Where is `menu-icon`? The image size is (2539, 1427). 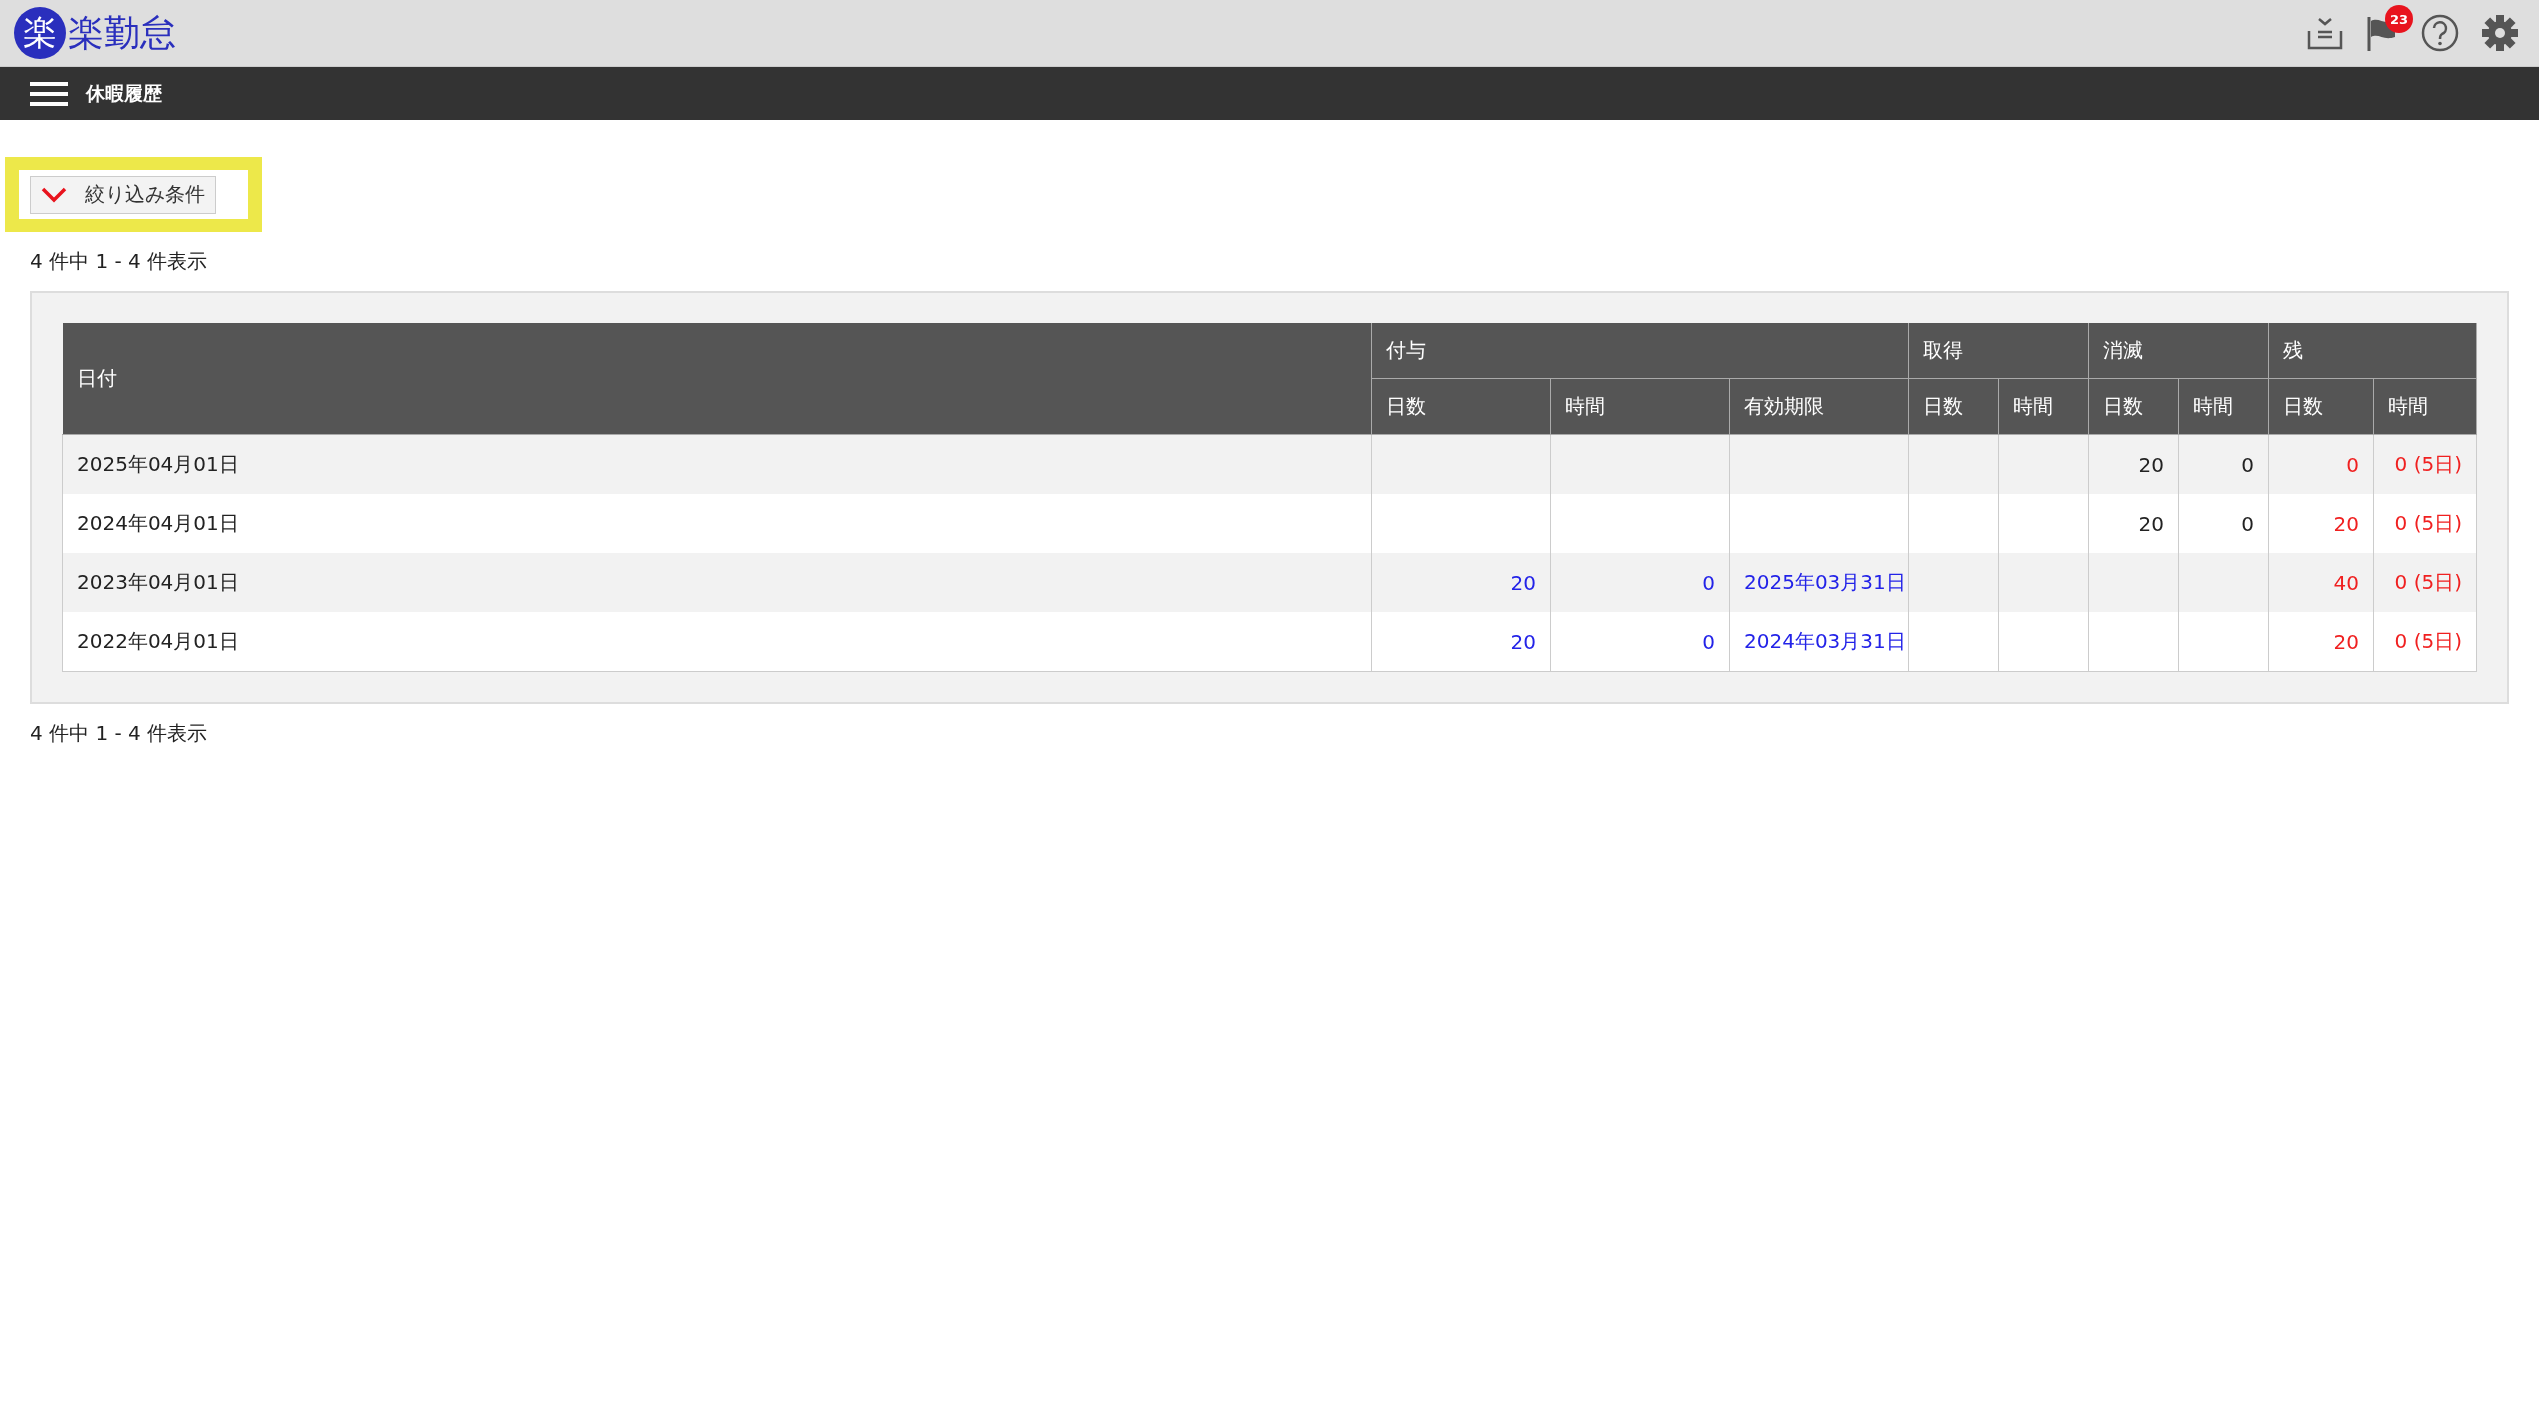 menu-icon is located at coordinates (49, 93).